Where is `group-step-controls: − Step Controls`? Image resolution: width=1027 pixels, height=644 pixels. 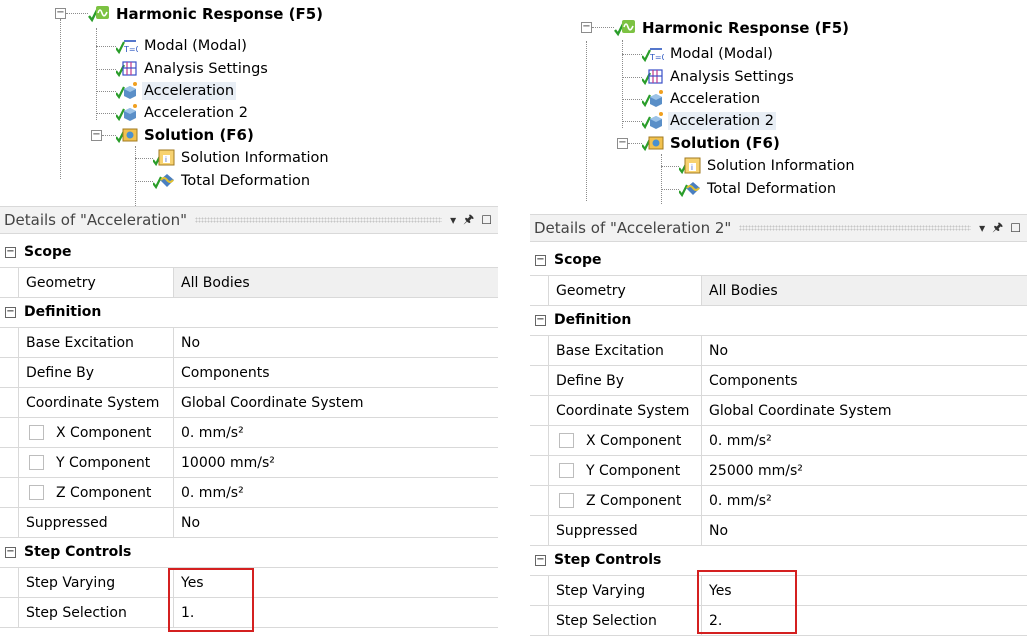
group-step-controls: − Step Controls is located at coordinates (249, 553).